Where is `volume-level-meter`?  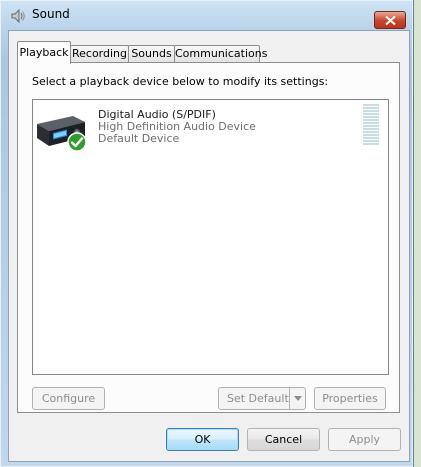 volume-level-meter is located at coordinates (371, 125).